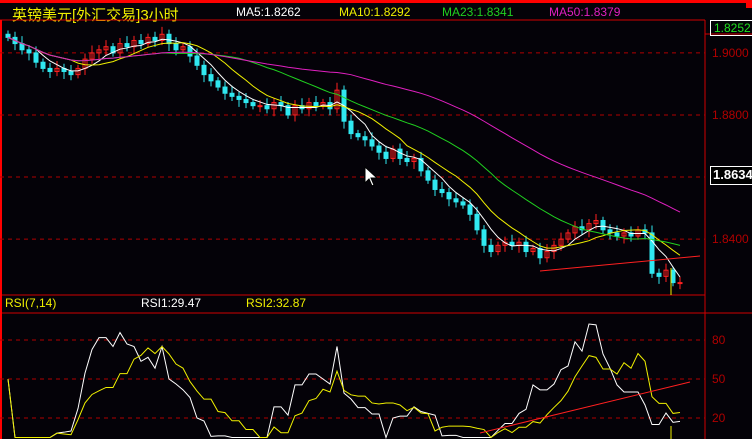  Describe the element at coordinates (730, 115) in the screenshot. I see `price-tick: 1.8800` at that location.